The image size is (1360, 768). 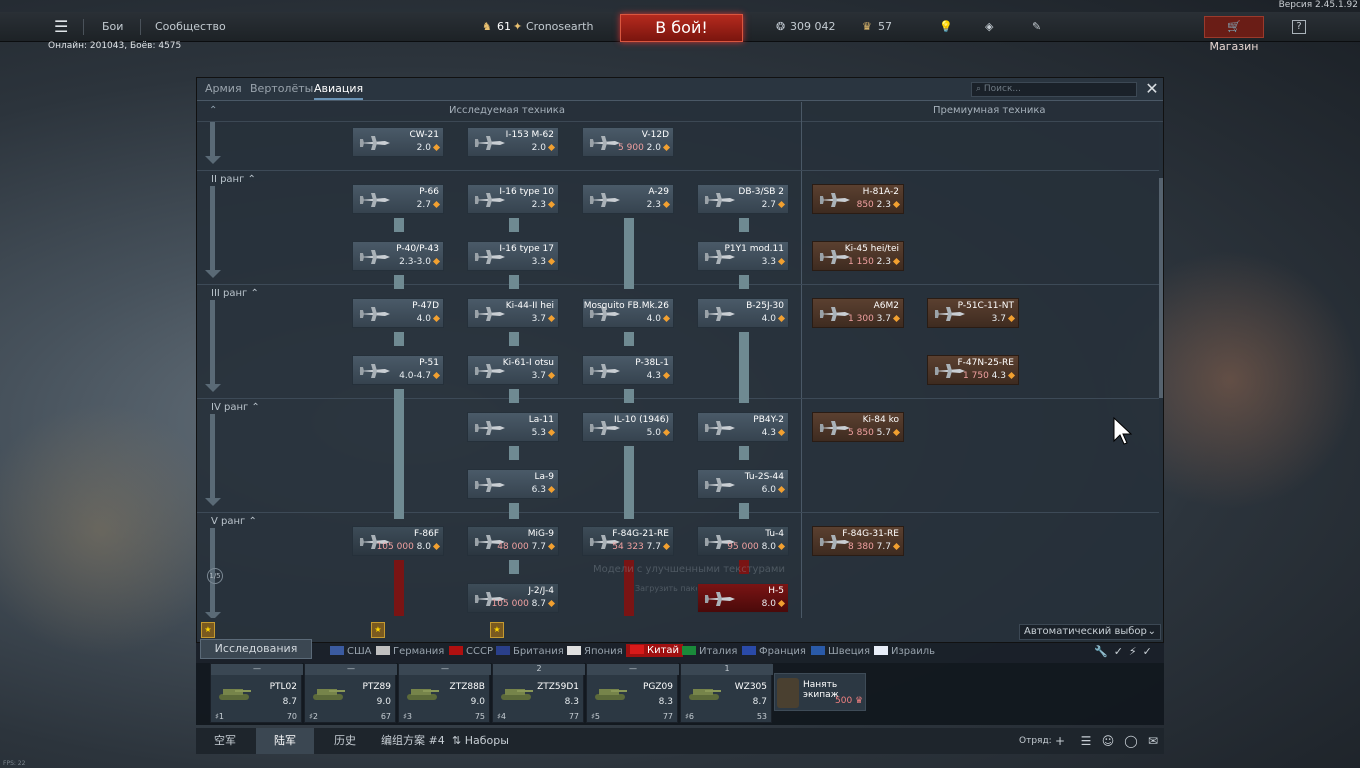 I want to click on list-icon: ☰, so click(x=1086, y=741).